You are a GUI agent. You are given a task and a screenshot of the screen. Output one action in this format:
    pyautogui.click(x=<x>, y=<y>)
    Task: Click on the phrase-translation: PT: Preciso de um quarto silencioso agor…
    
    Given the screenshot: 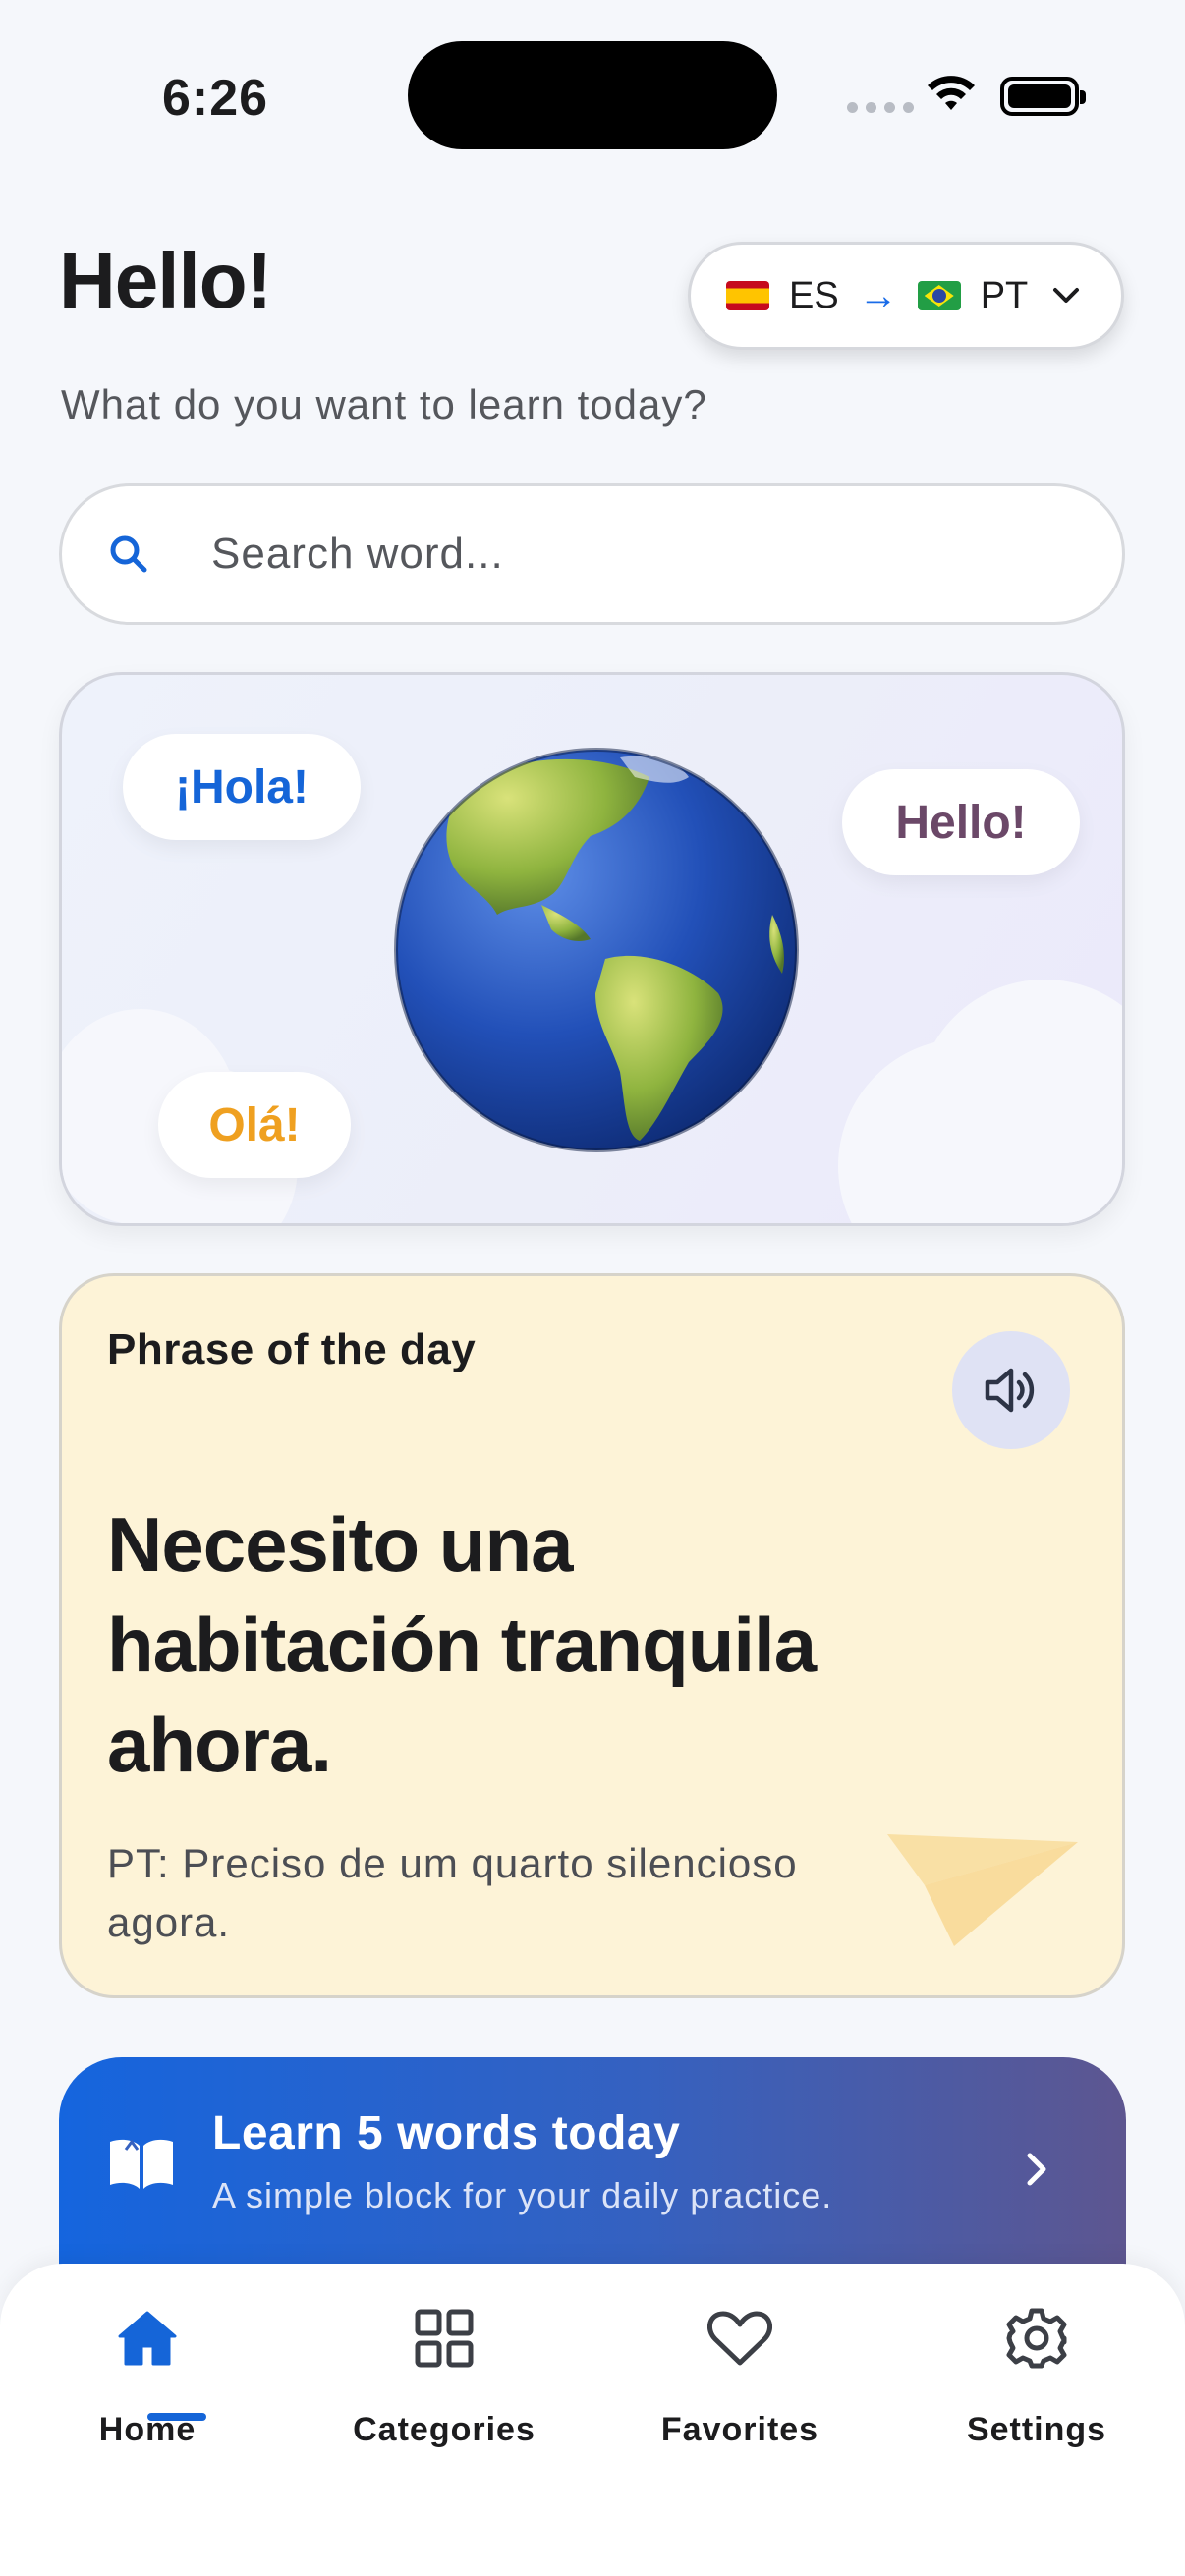 What is the action you would take?
    pyautogui.click(x=453, y=1892)
    